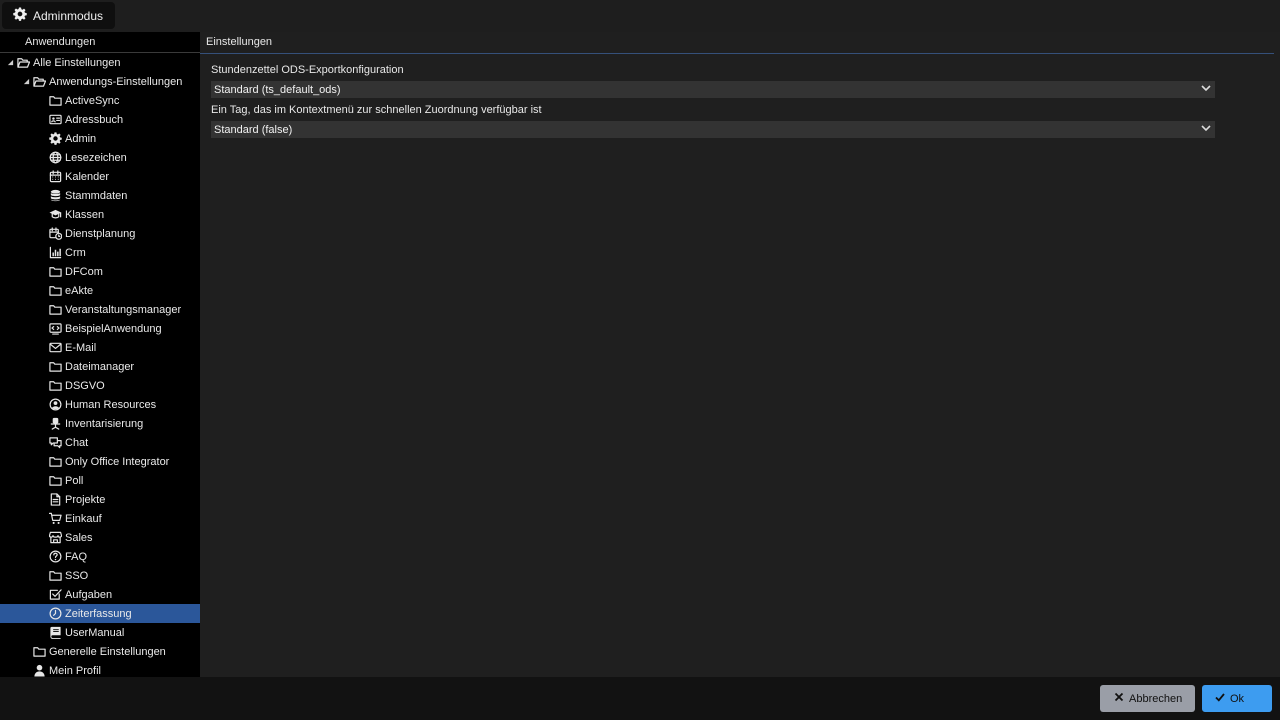 This screenshot has height=720, width=1280. I want to click on sidebar-item: Adressbuch, so click(100, 119).